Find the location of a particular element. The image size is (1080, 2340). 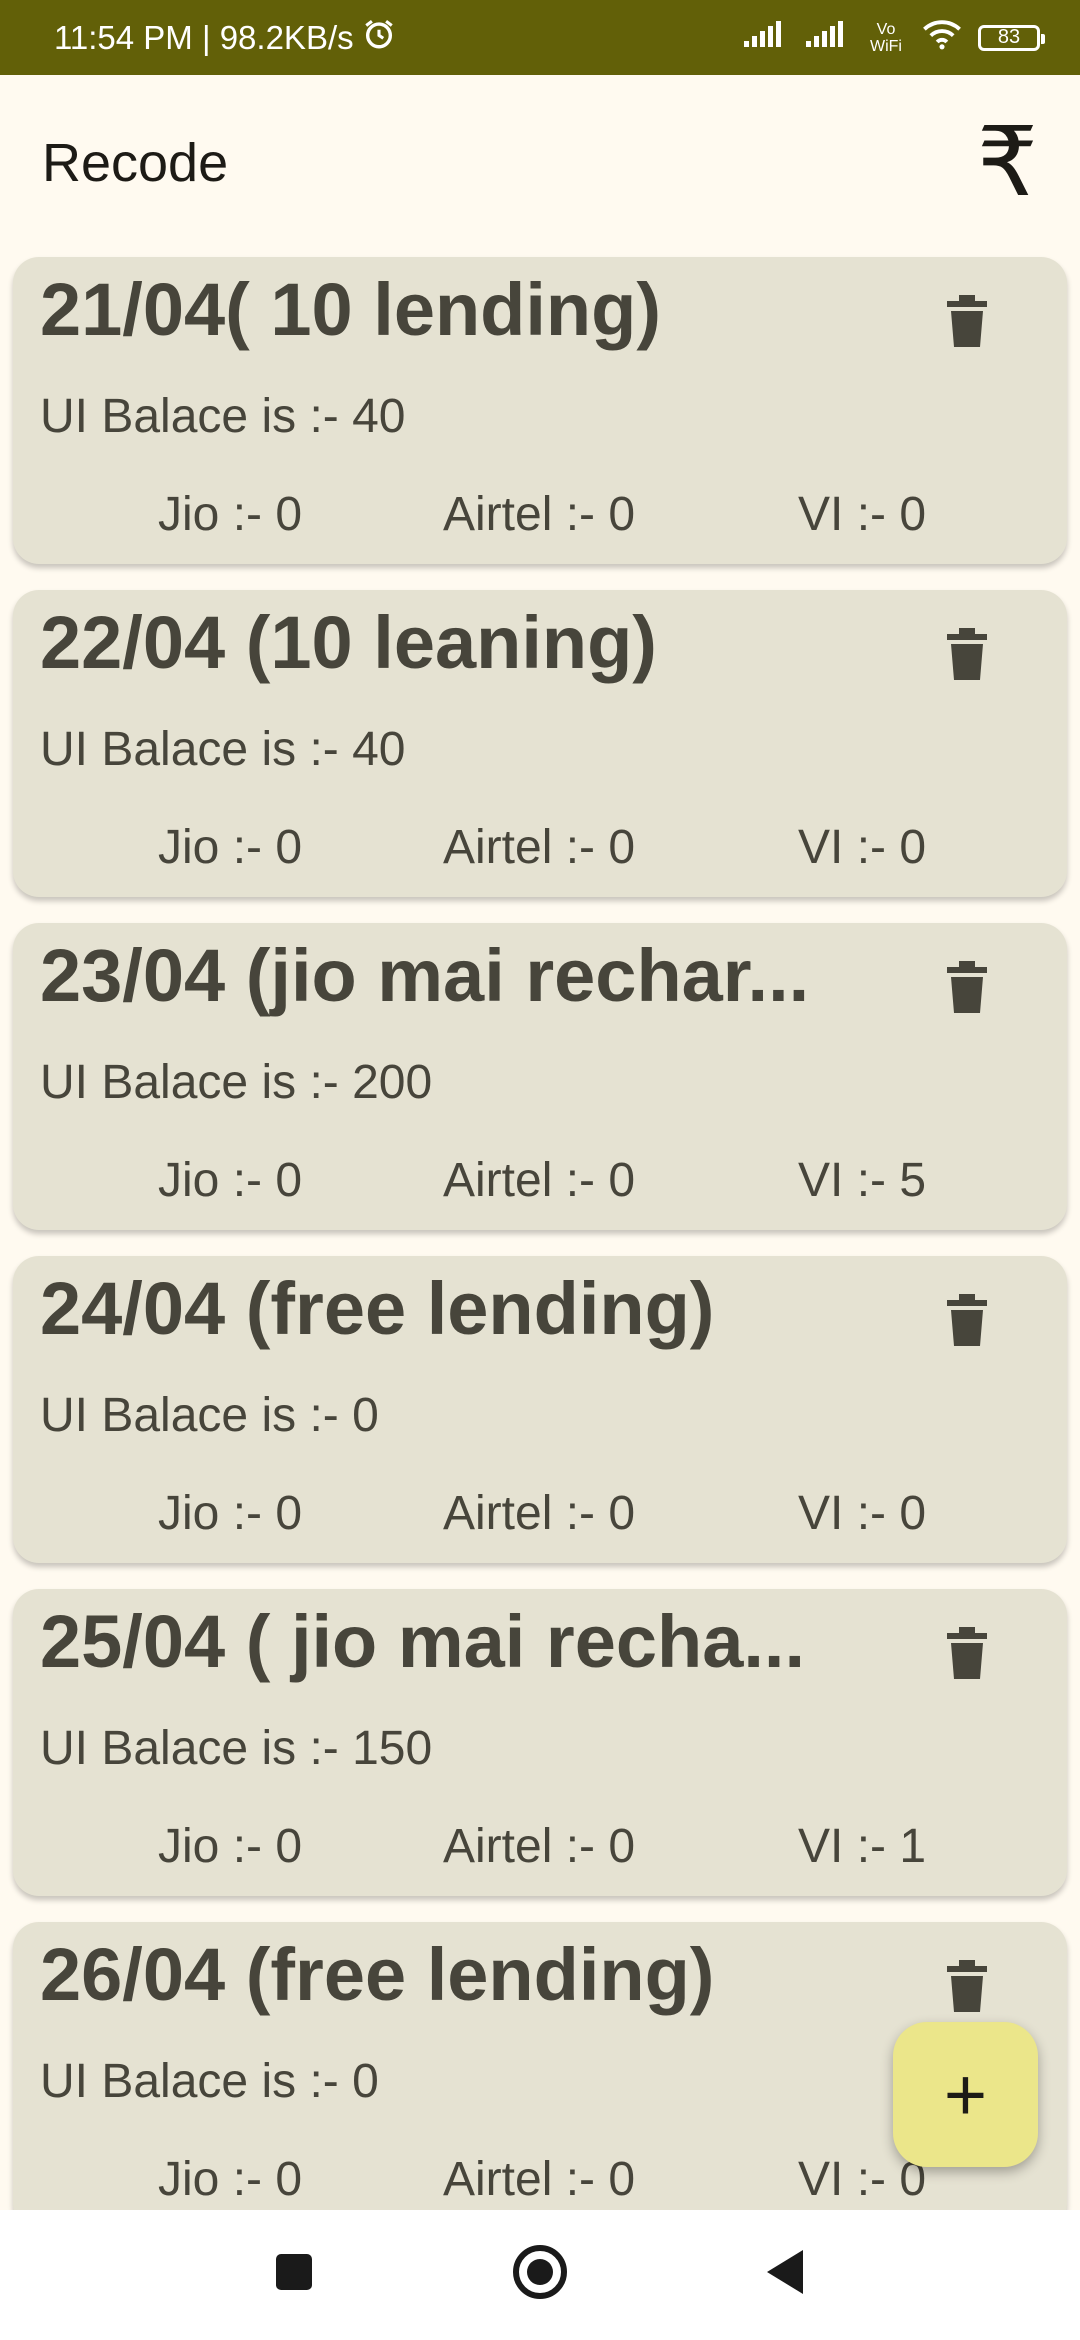

system-nav-bar is located at coordinates (540, 2275).